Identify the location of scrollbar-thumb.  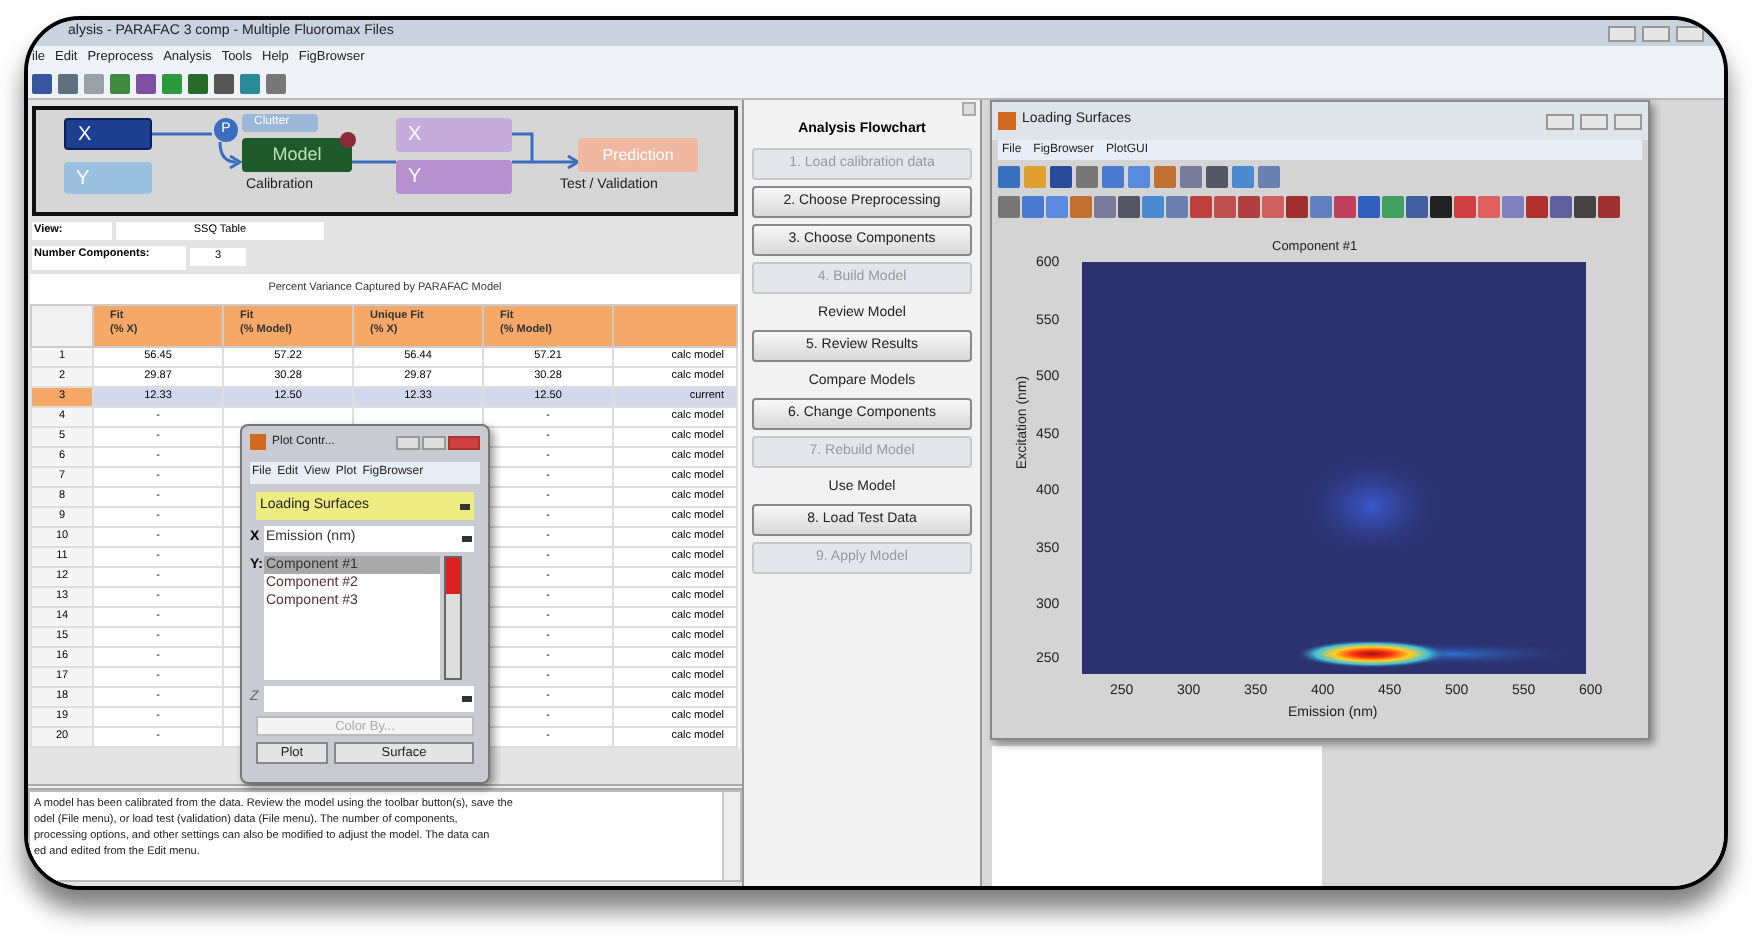
(453, 576).